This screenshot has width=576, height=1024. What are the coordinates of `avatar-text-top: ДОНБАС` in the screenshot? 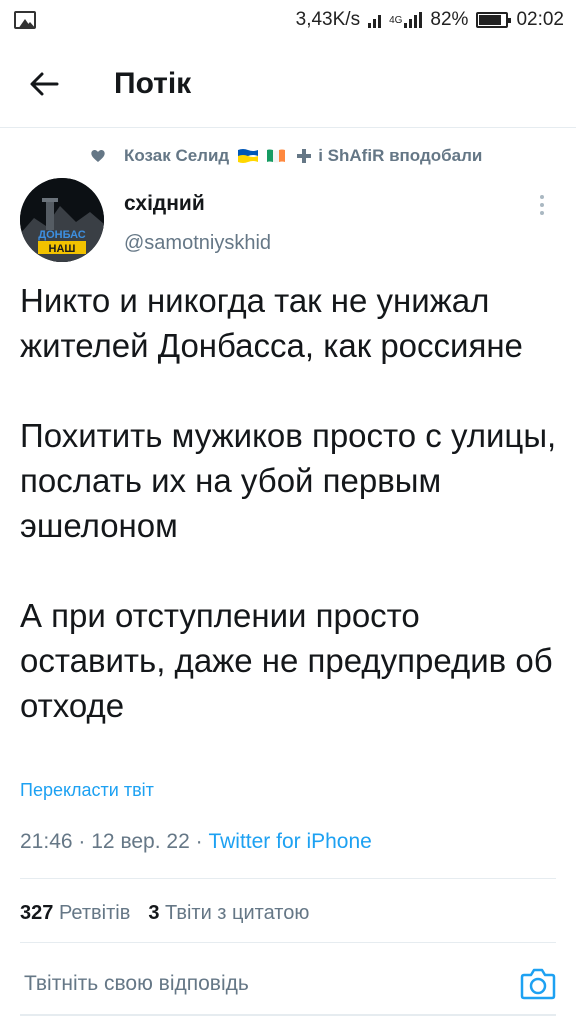 It's located at (61, 235).